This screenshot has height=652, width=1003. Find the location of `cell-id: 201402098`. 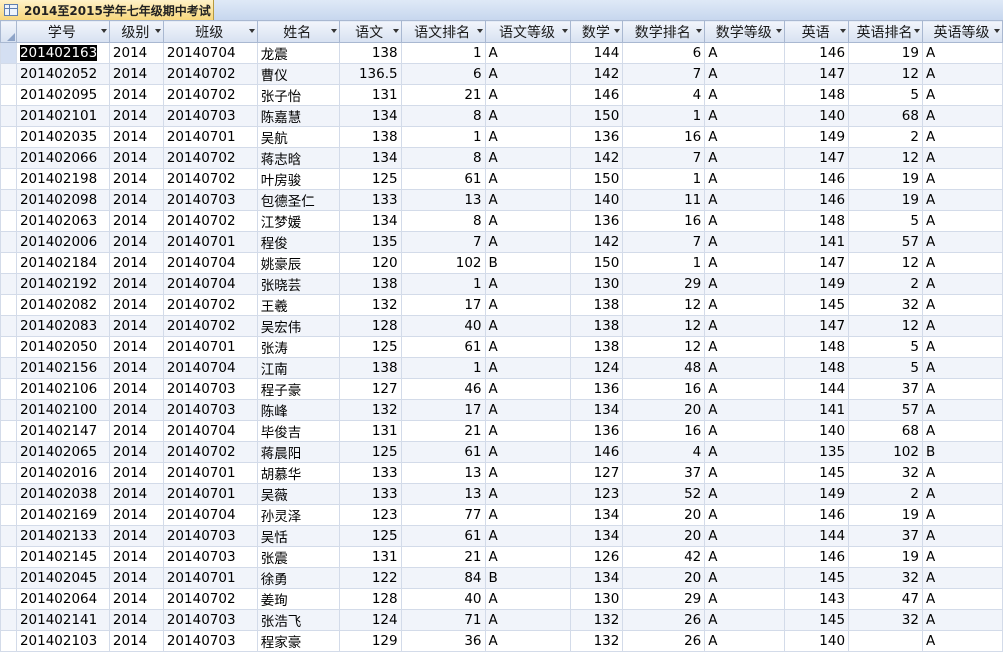

cell-id: 201402098 is located at coordinates (62, 200).